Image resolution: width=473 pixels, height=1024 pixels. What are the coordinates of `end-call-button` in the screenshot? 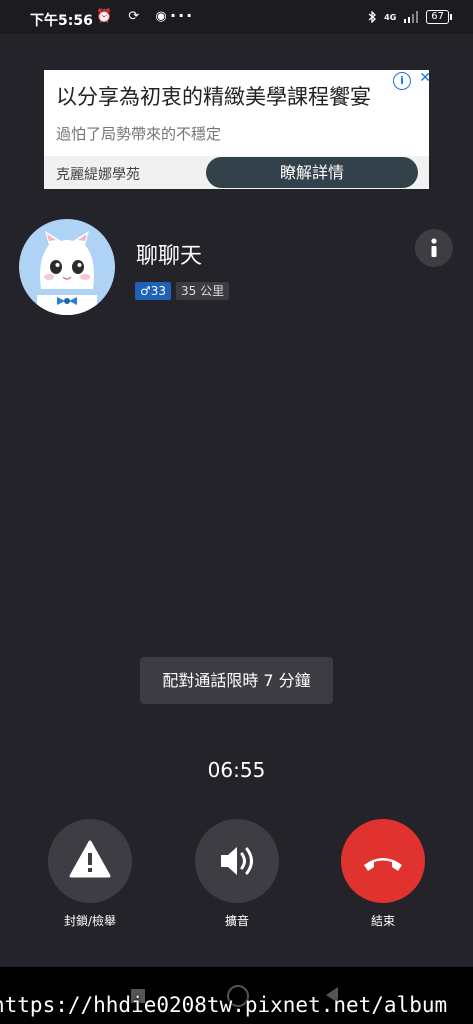 It's located at (383, 861).